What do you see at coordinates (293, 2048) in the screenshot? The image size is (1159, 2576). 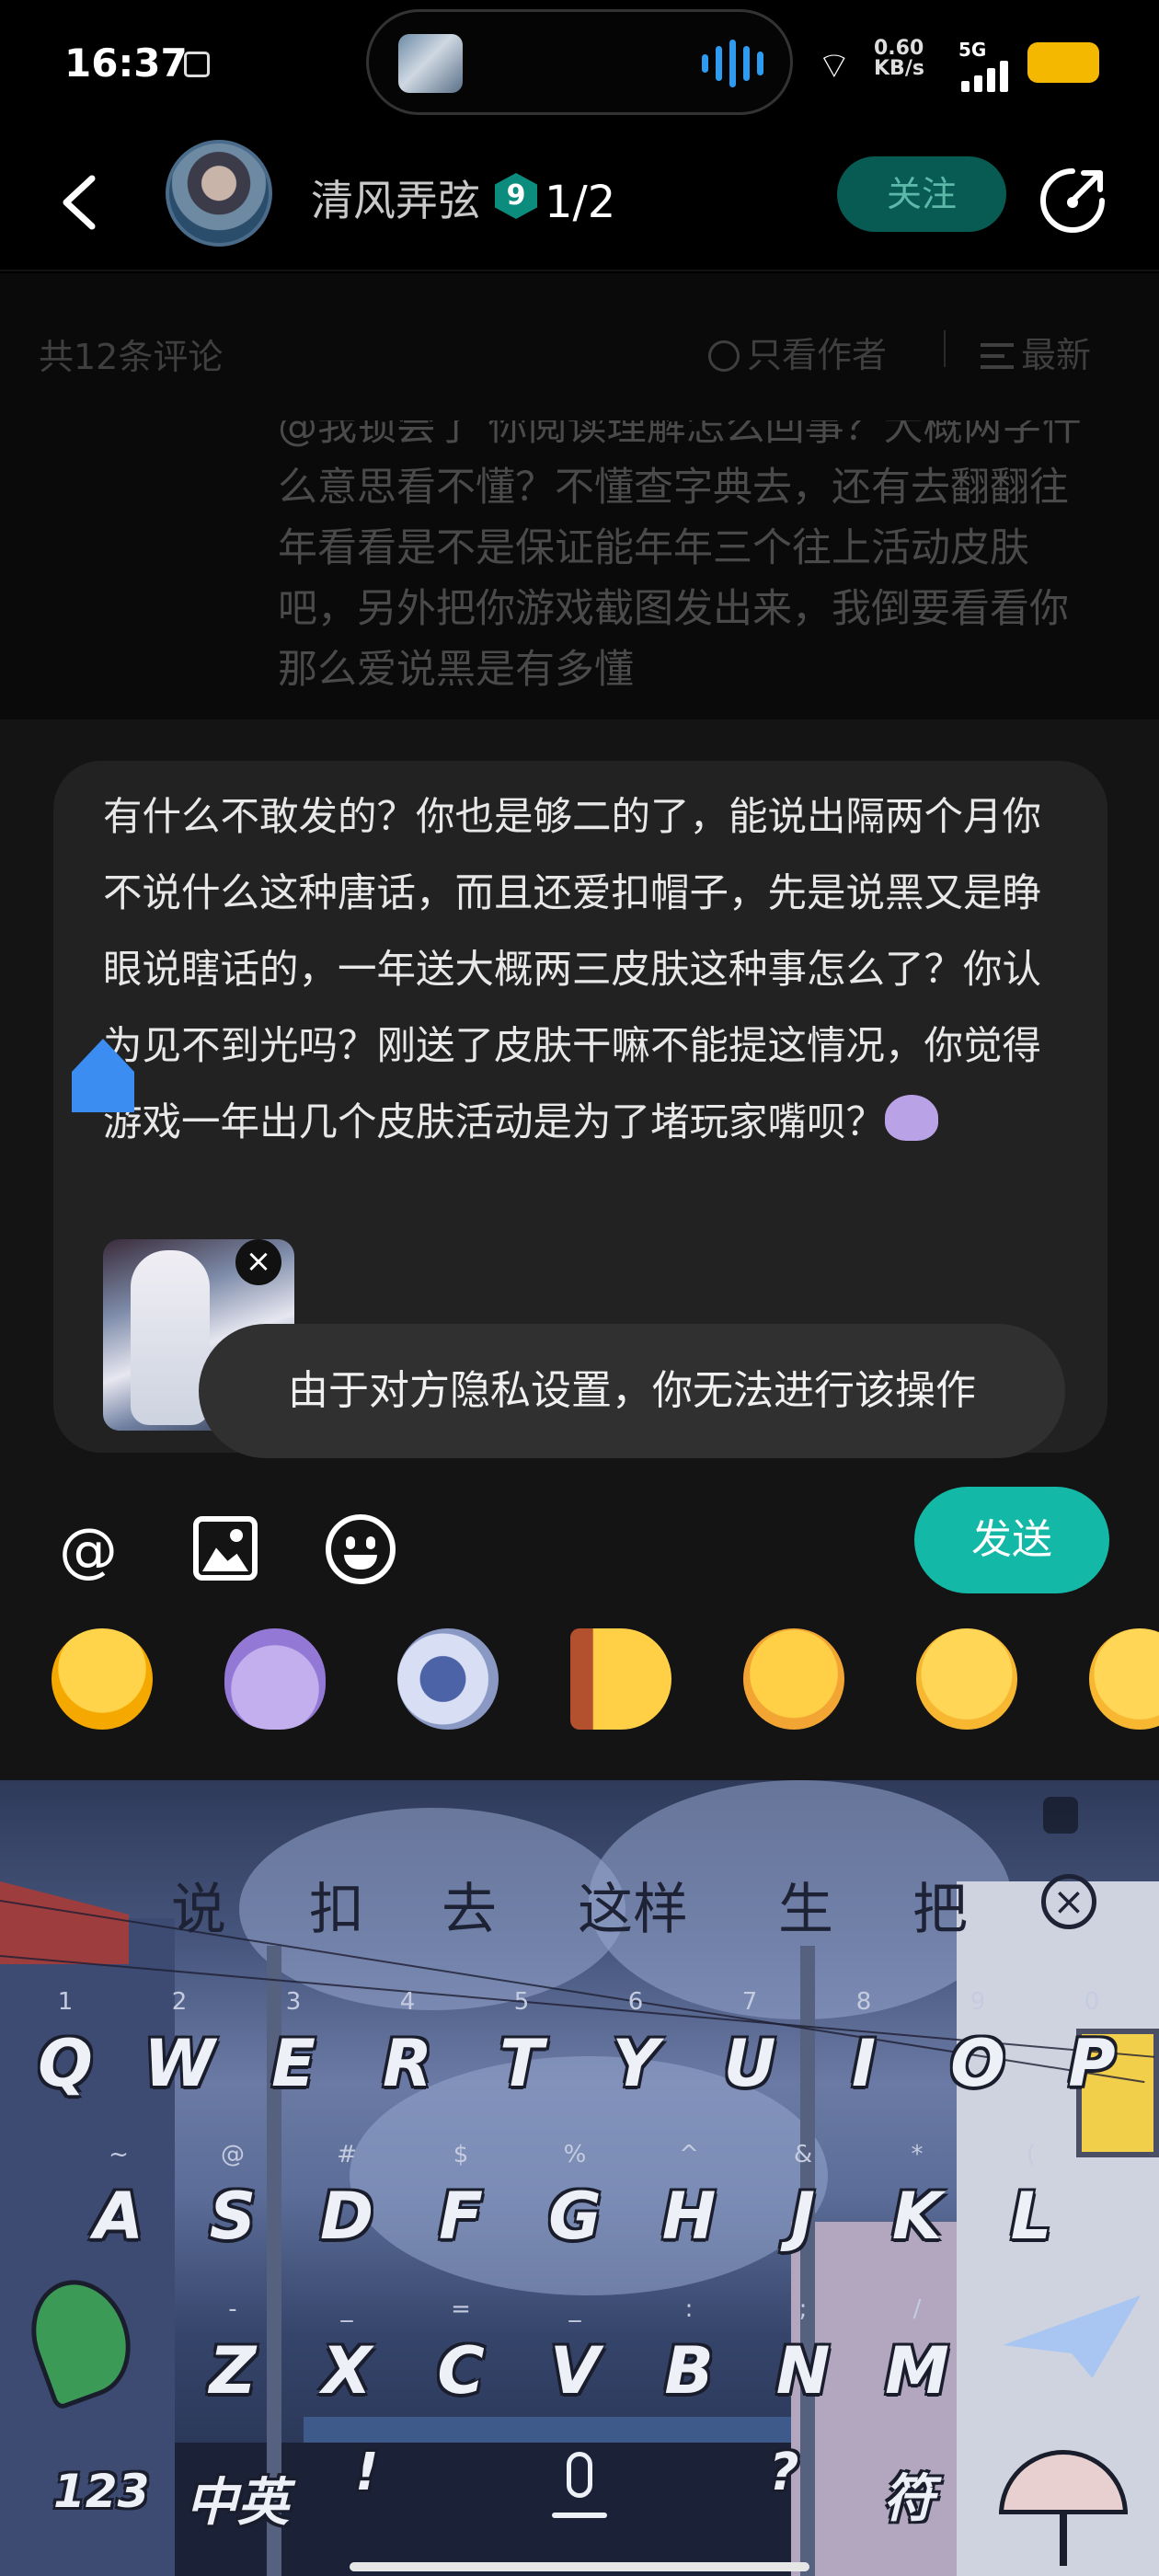 I see `key-e: 3E` at bounding box center [293, 2048].